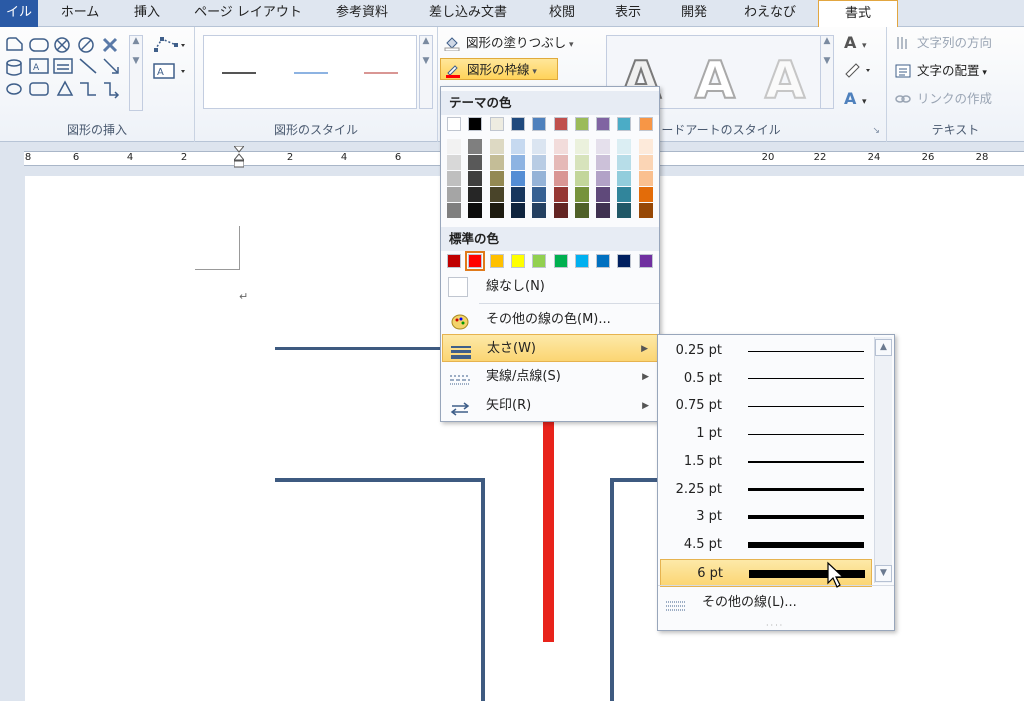 This screenshot has width=1024, height=701. Describe the element at coordinates (66, 73) in the screenshot. I see `shapes-gallery: A` at that location.